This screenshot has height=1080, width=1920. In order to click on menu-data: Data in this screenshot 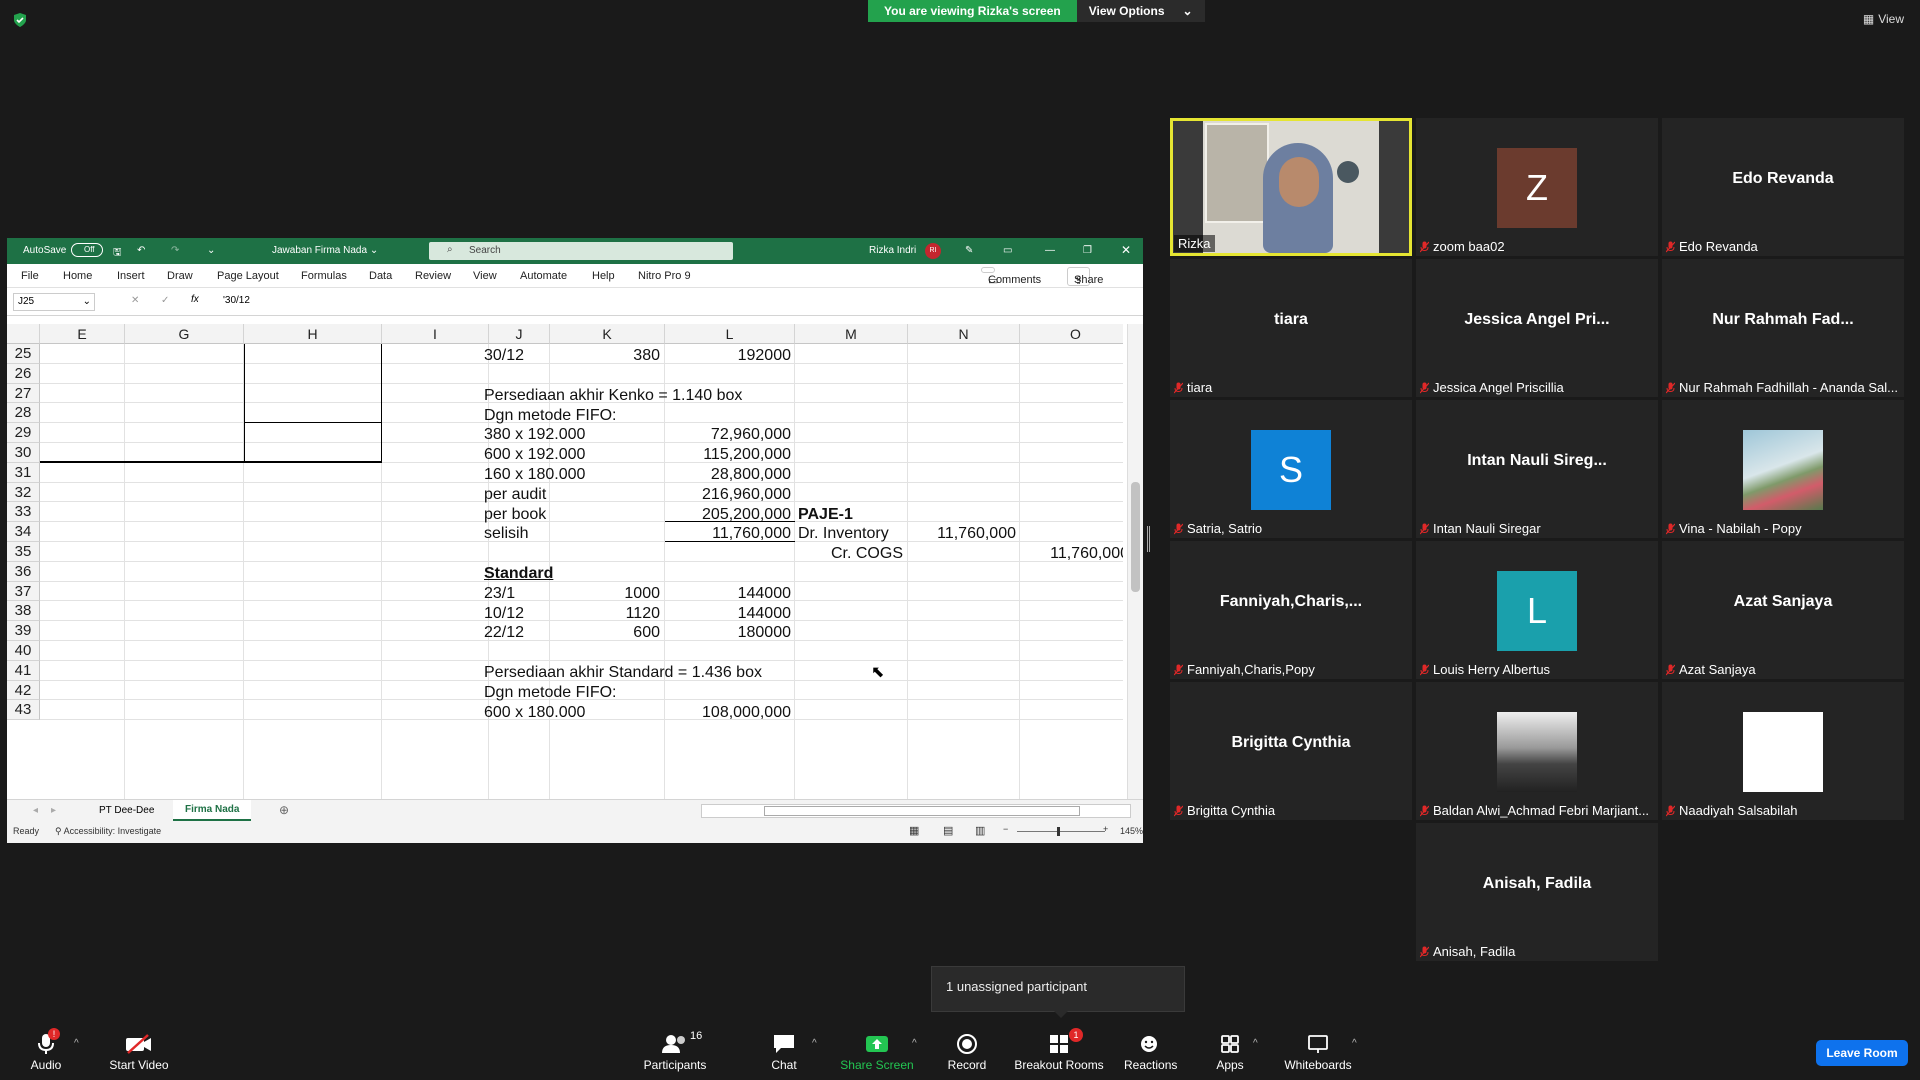, I will do `click(380, 276)`.